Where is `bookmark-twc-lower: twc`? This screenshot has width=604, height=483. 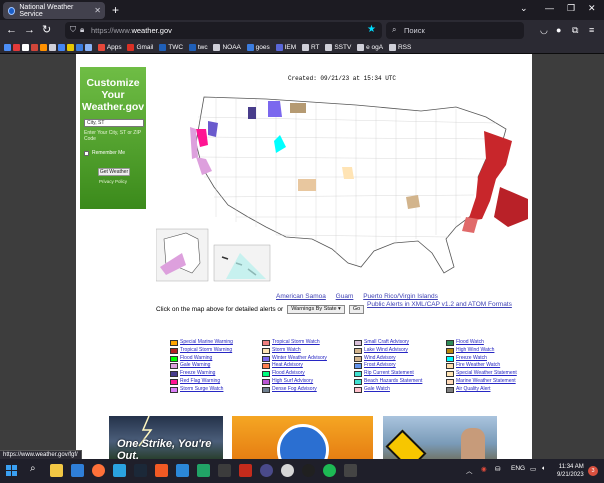 bookmark-twc-lower: twc is located at coordinates (198, 47).